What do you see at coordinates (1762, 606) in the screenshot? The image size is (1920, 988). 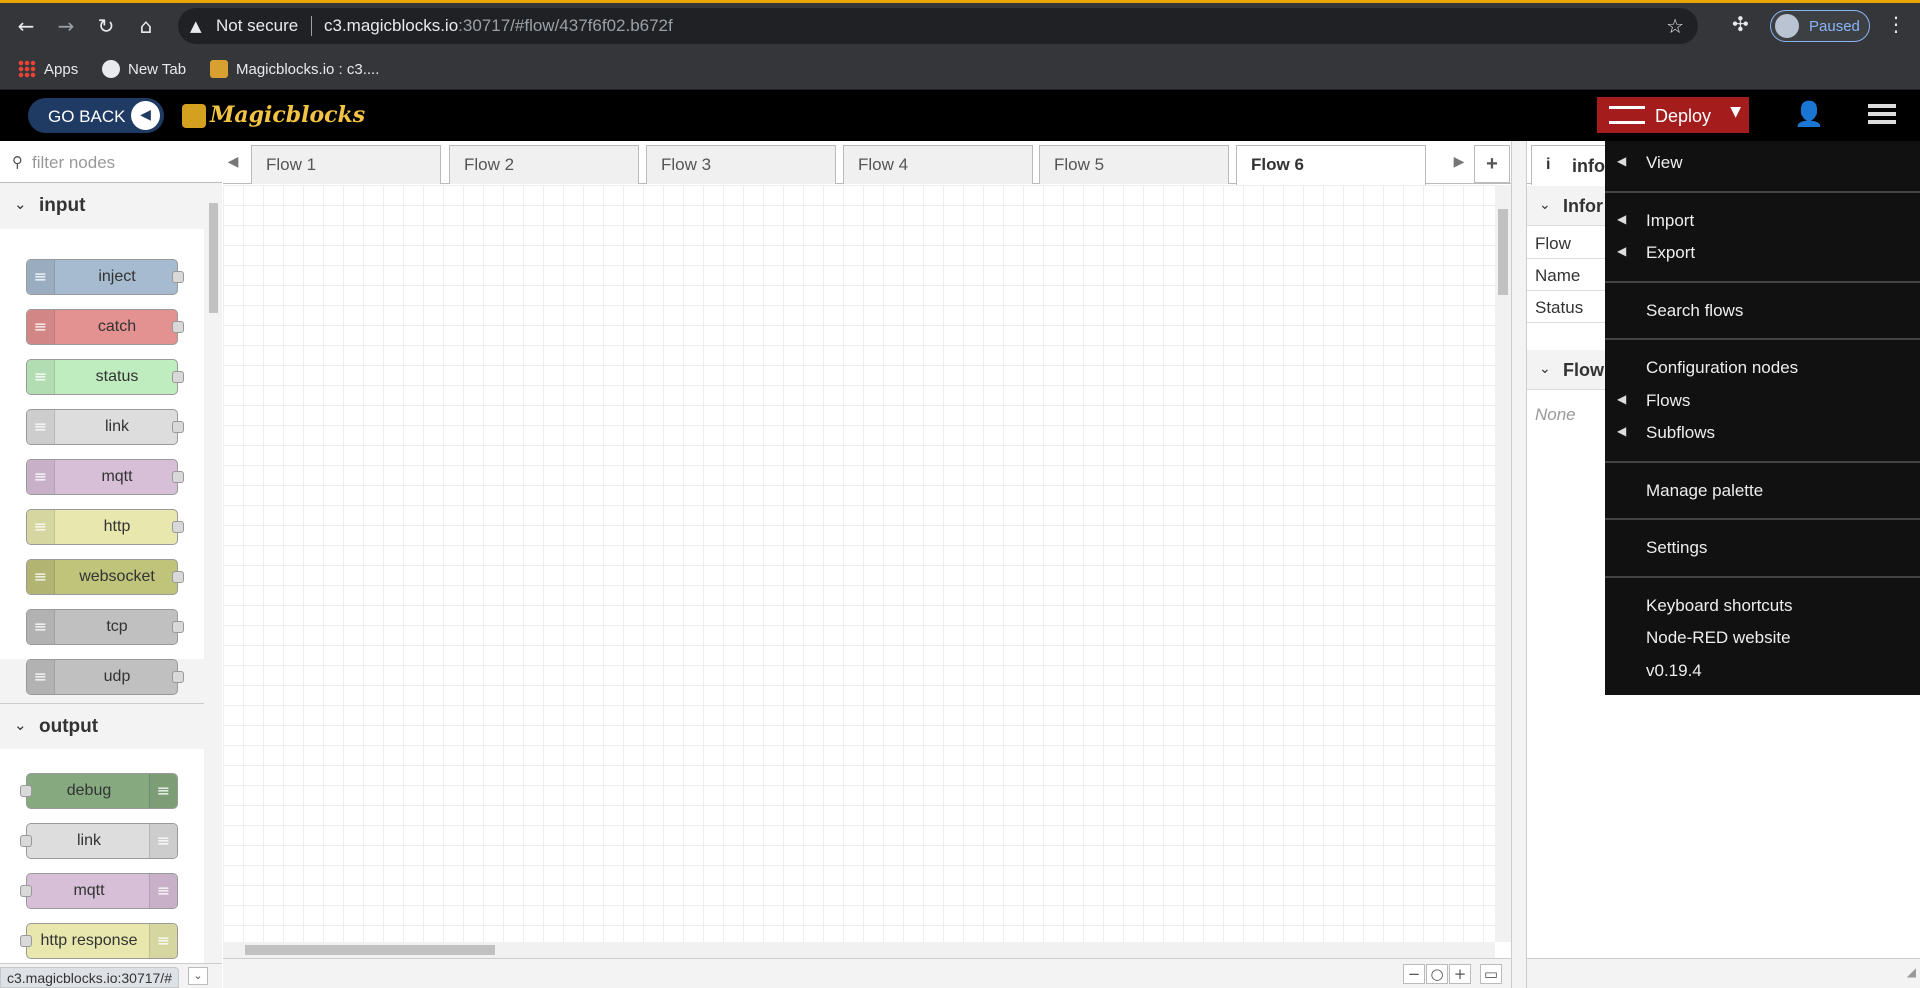 I see `menu-item-keyboard-shortcuts: Keyboard shortcuts` at bounding box center [1762, 606].